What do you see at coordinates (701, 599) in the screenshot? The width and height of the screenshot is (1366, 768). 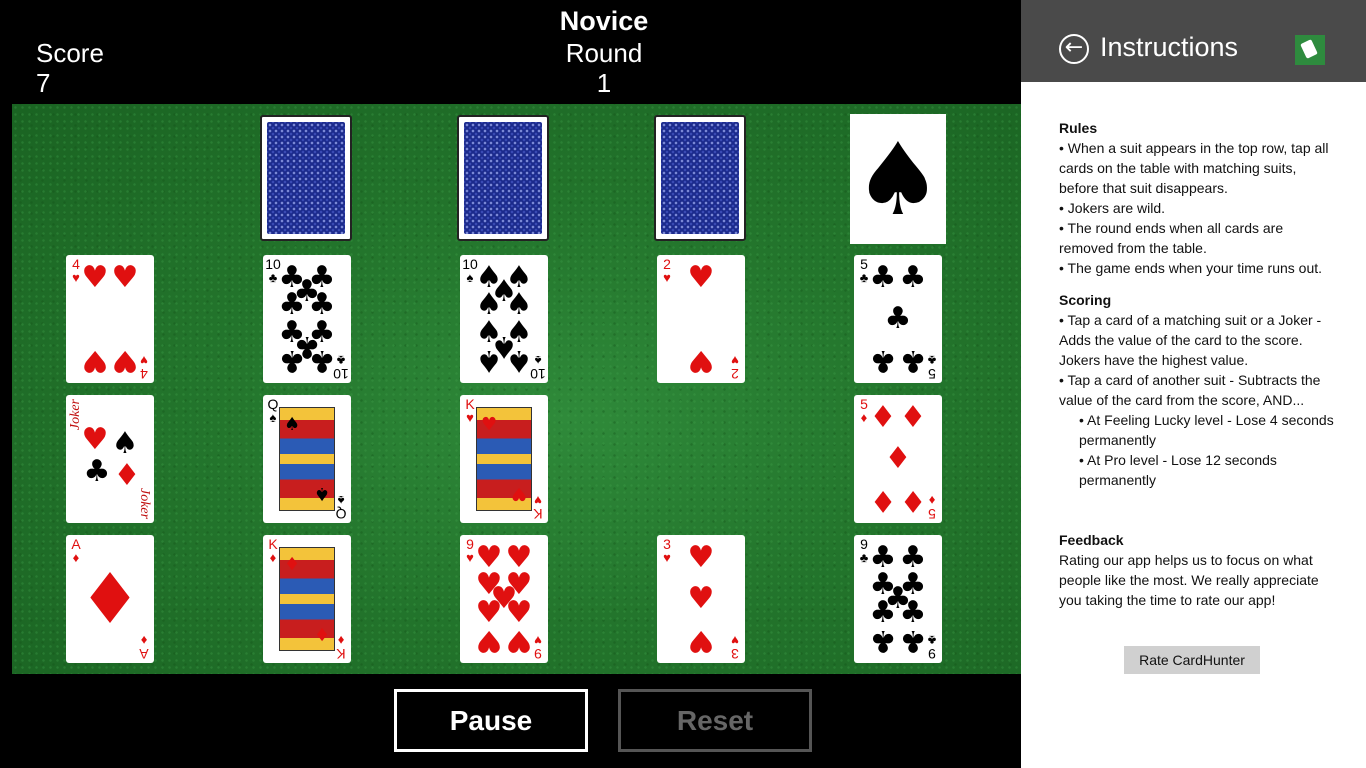 I see `playing-card: 3 ♥ 3 ♥ ♥ ♥ ♥` at bounding box center [701, 599].